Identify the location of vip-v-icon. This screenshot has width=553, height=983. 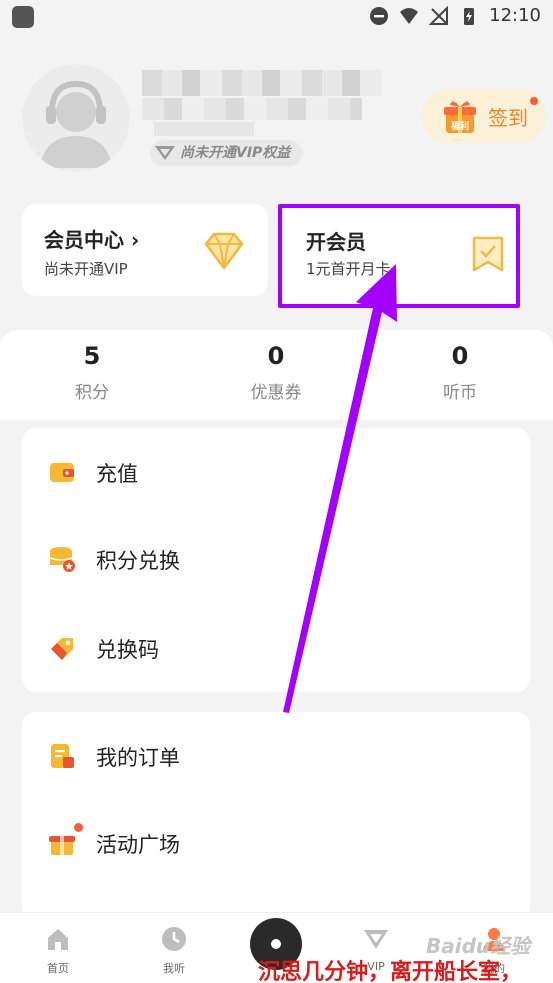
(165, 153).